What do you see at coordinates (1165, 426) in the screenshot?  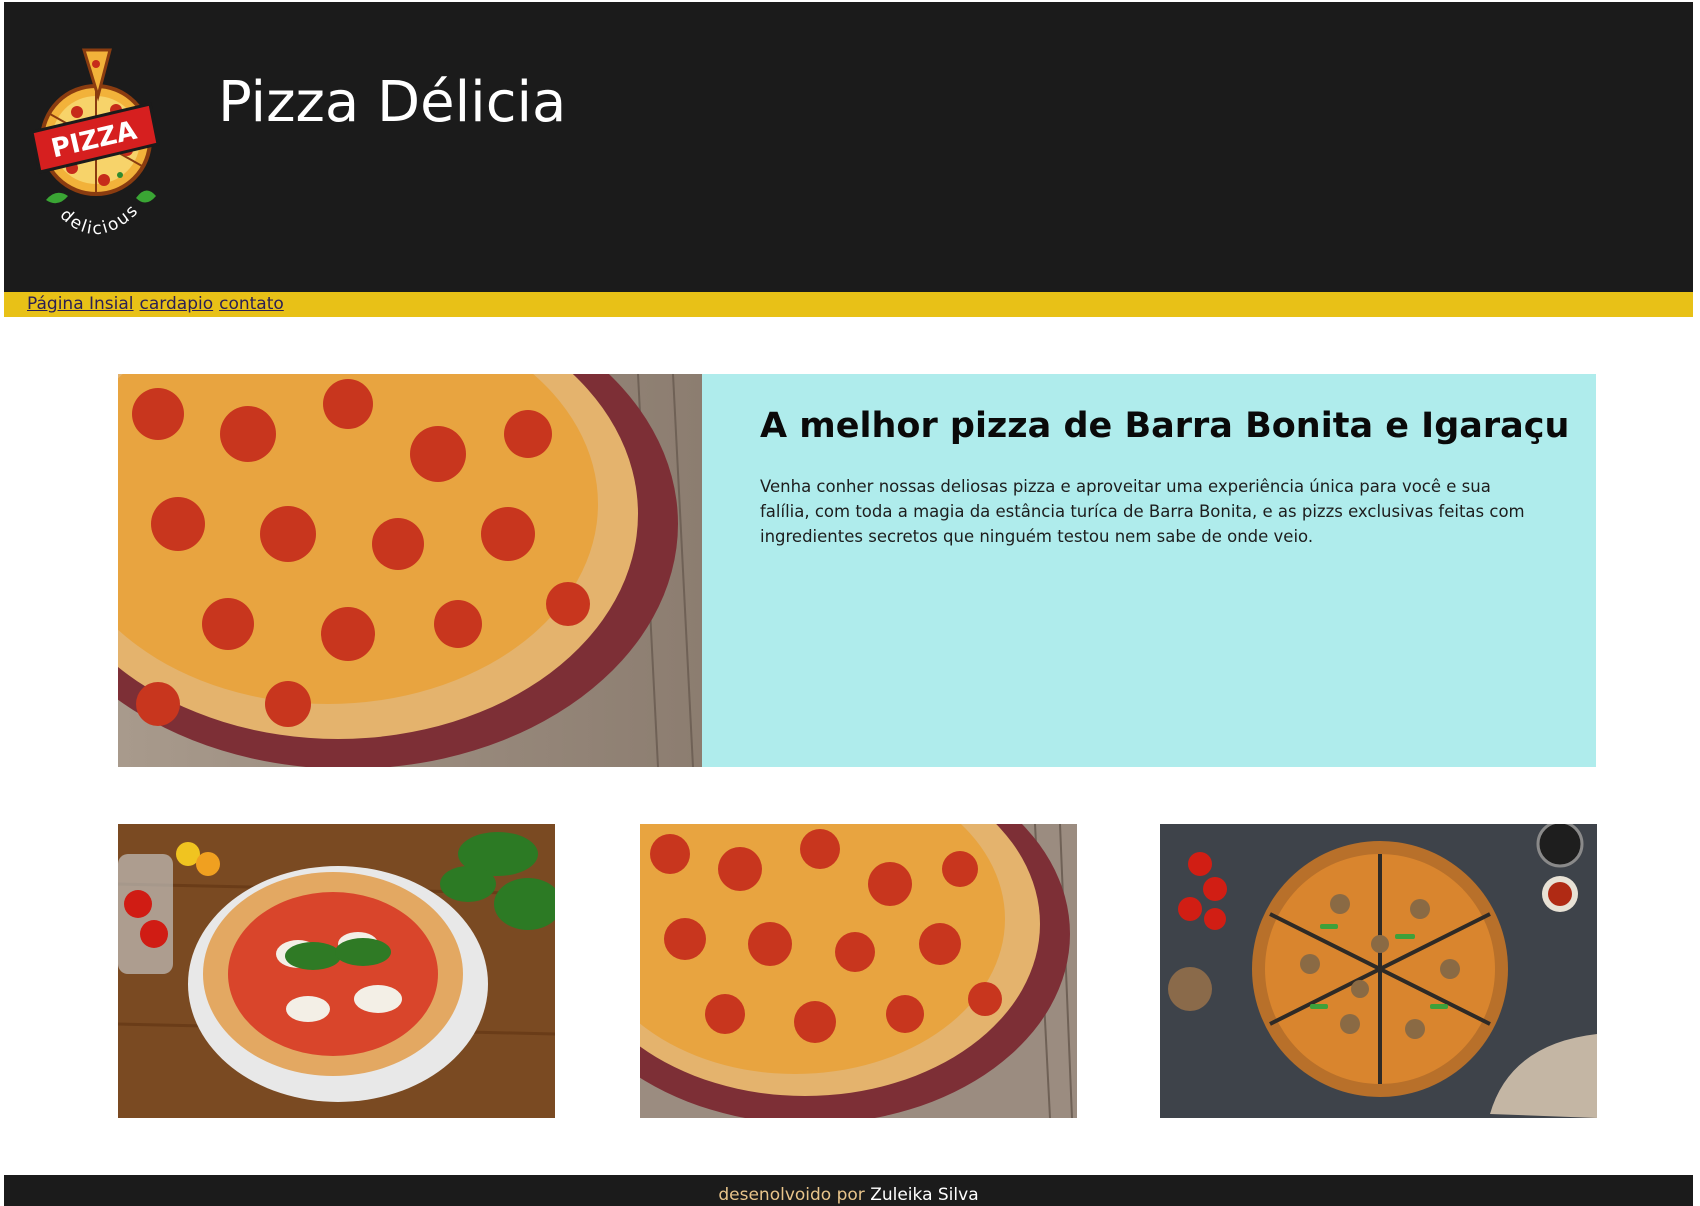 I see `hero-heading: A melhor pizza de Barra Bonita e Igaraçu` at bounding box center [1165, 426].